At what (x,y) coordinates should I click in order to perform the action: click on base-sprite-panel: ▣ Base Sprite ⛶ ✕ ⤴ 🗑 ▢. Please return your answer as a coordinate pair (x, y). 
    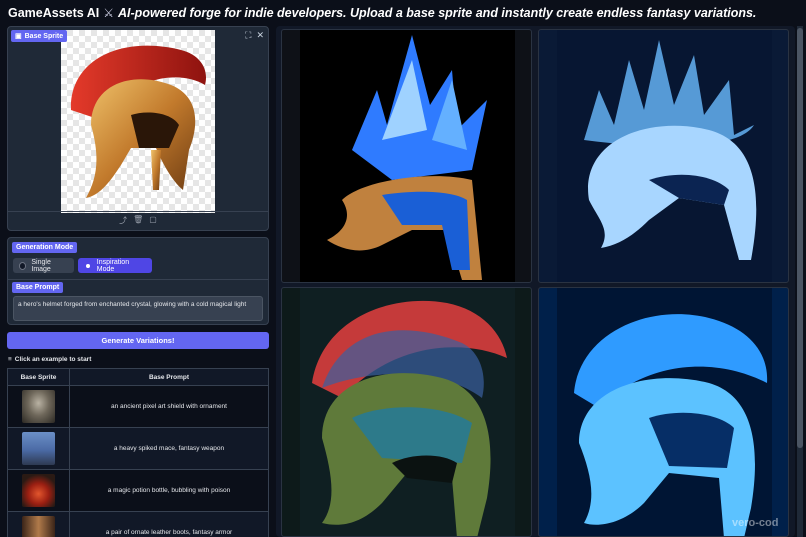
    Looking at the image, I should click on (138, 128).